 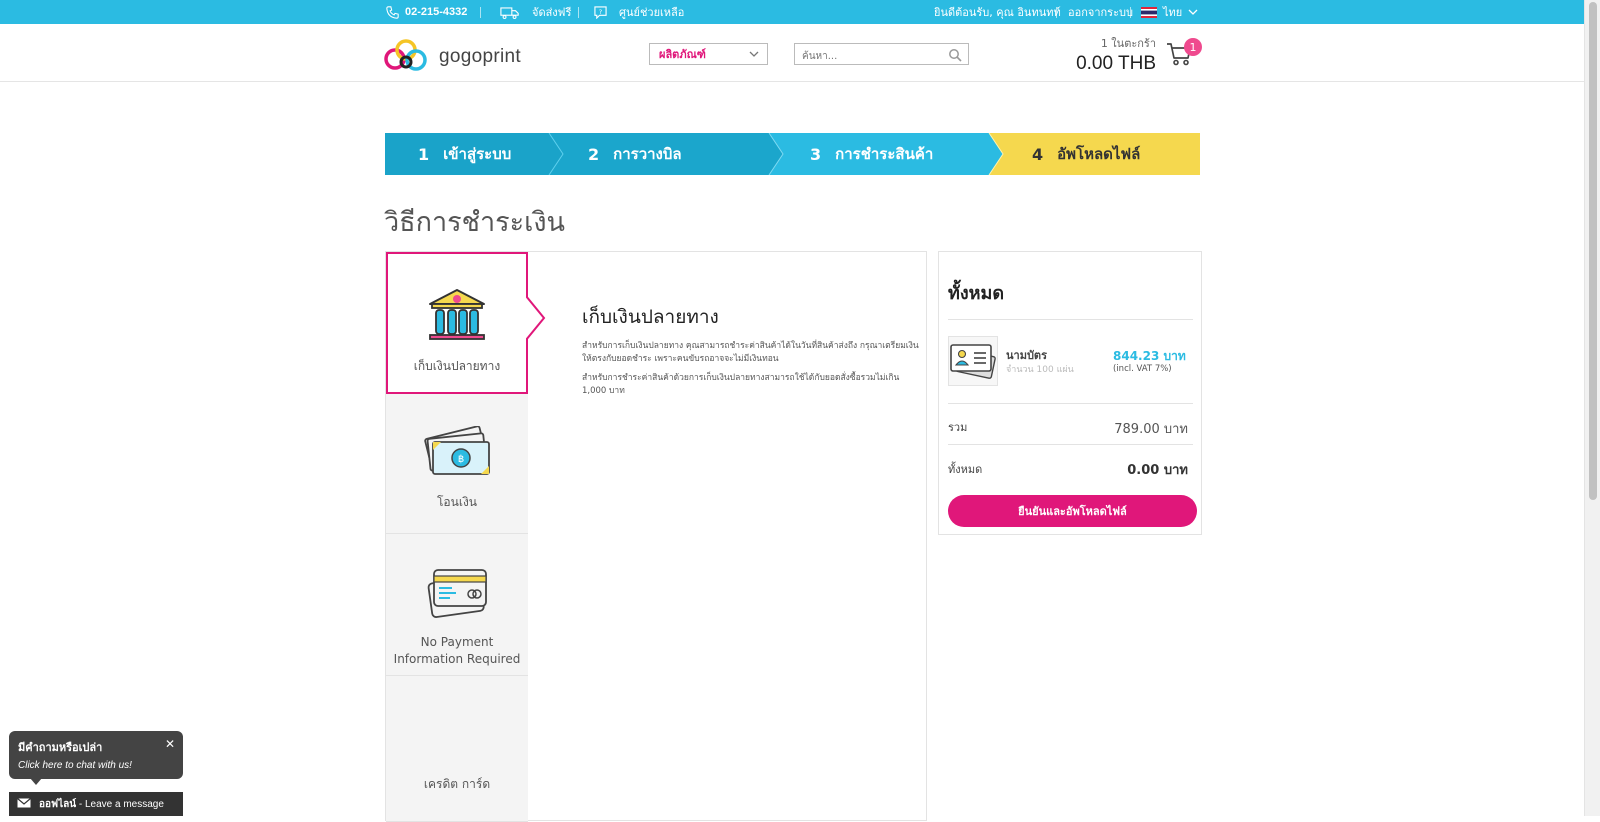 What do you see at coordinates (1038, 154) in the screenshot?
I see `step-number: 4` at bounding box center [1038, 154].